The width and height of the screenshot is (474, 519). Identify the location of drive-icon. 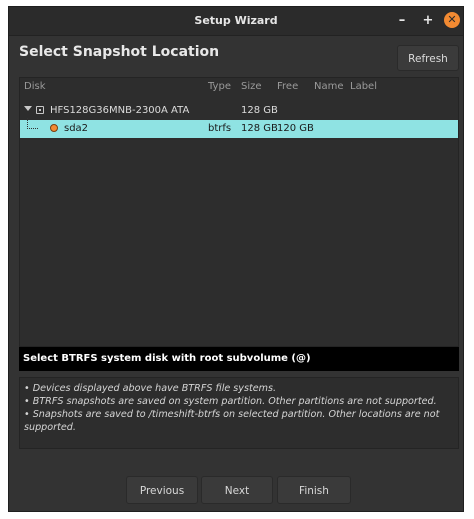
(40, 110).